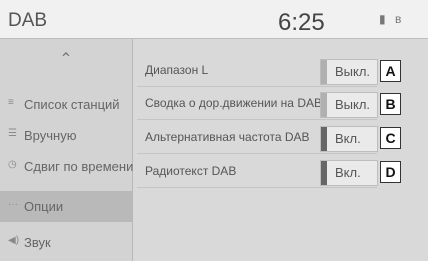  What do you see at coordinates (12, 164) in the screenshot?
I see `clock-icon: ◷` at bounding box center [12, 164].